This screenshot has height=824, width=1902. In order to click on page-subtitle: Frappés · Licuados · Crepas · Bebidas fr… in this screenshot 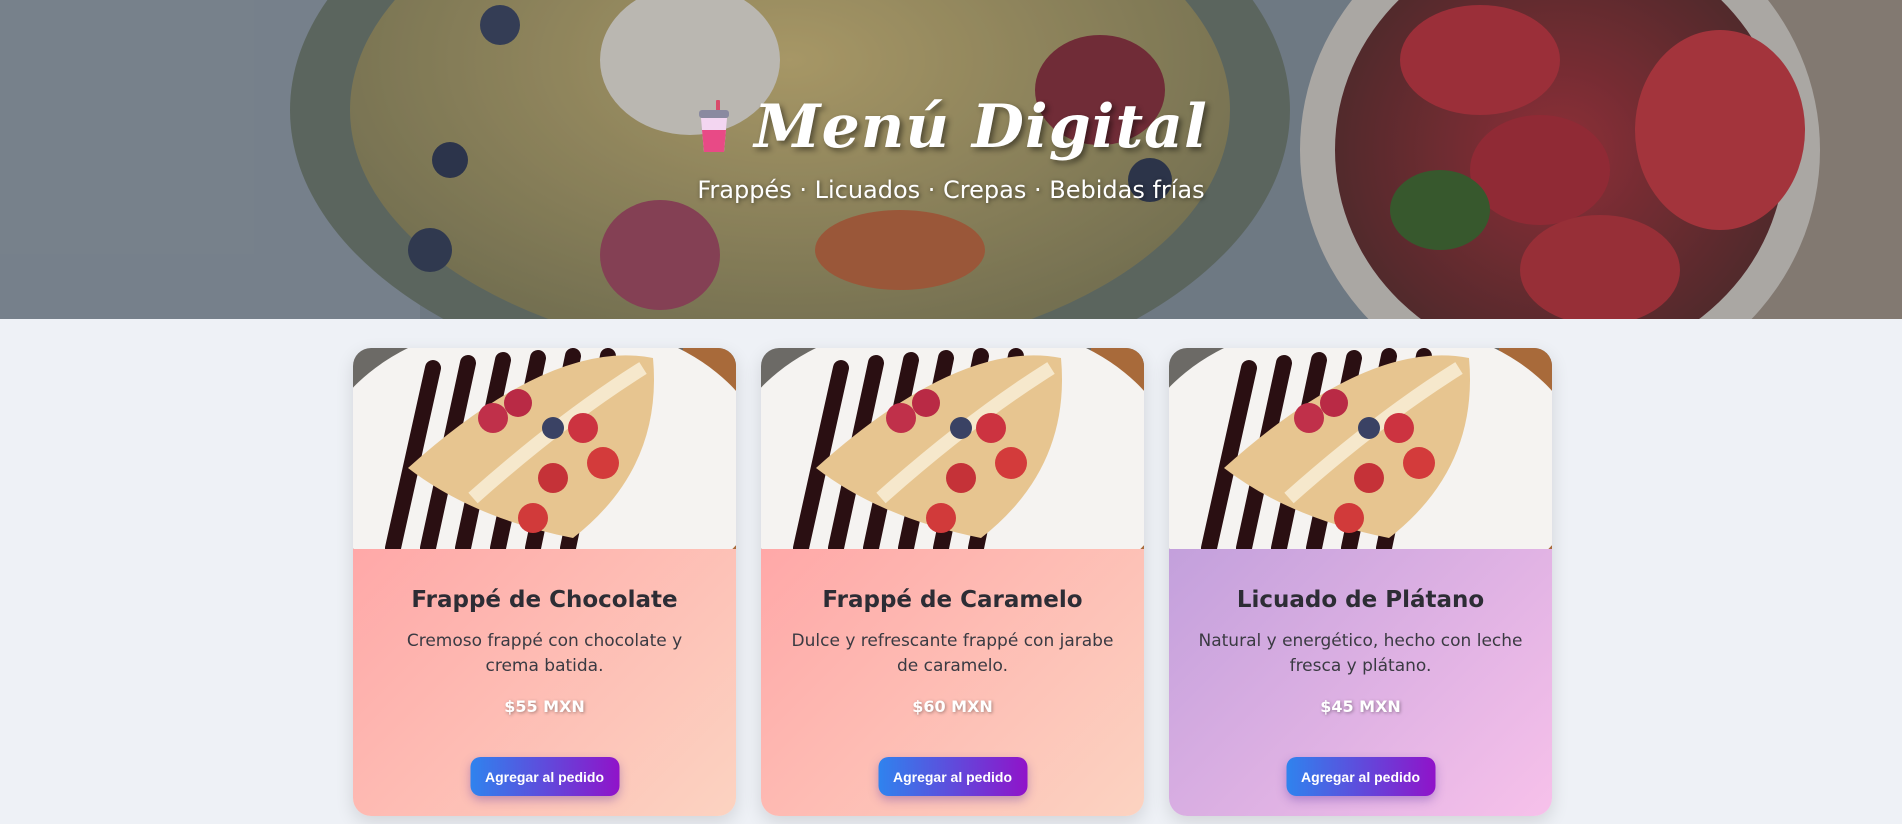, I will do `click(951, 190)`.